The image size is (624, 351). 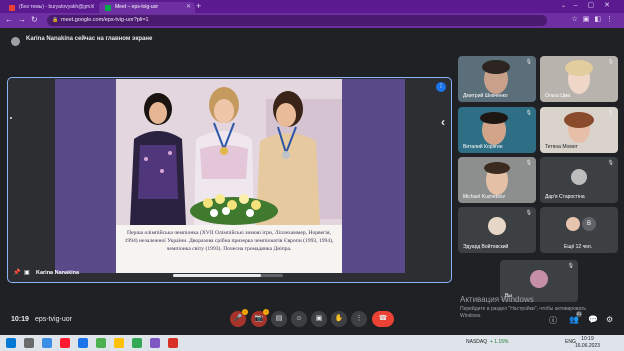 I want to click on slide-progress, so click(x=228, y=275).